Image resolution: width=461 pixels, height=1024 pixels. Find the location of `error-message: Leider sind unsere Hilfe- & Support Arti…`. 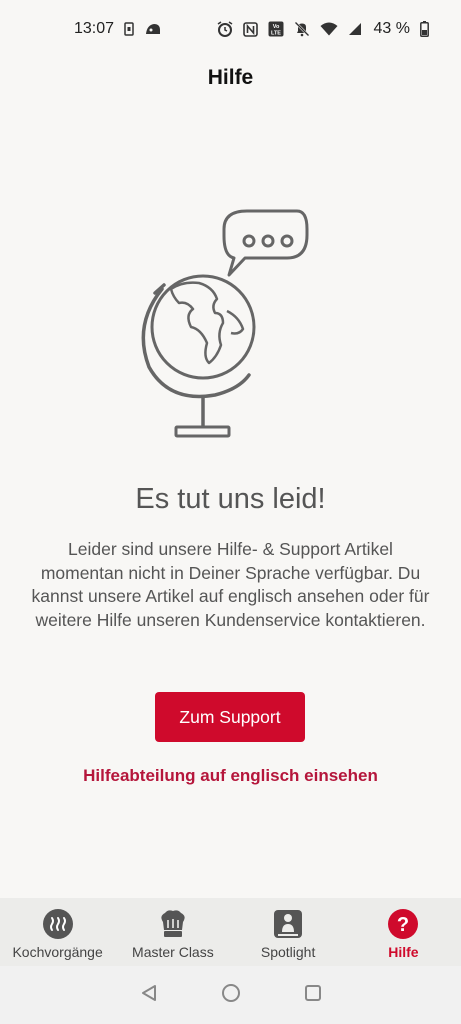

error-message: Leider sind unsere Hilfe- & Support Arti… is located at coordinates (230, 584).